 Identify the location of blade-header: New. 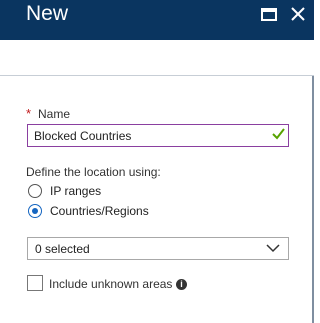
(157, 20).